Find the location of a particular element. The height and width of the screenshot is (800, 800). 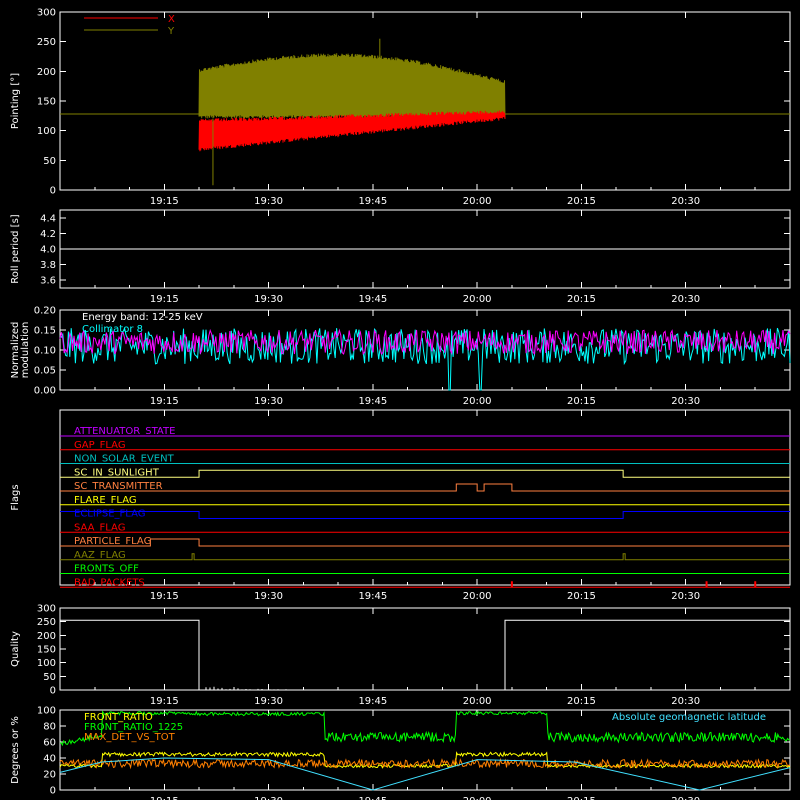

y-axis-label: Flags is located at coordinates (15, 497).